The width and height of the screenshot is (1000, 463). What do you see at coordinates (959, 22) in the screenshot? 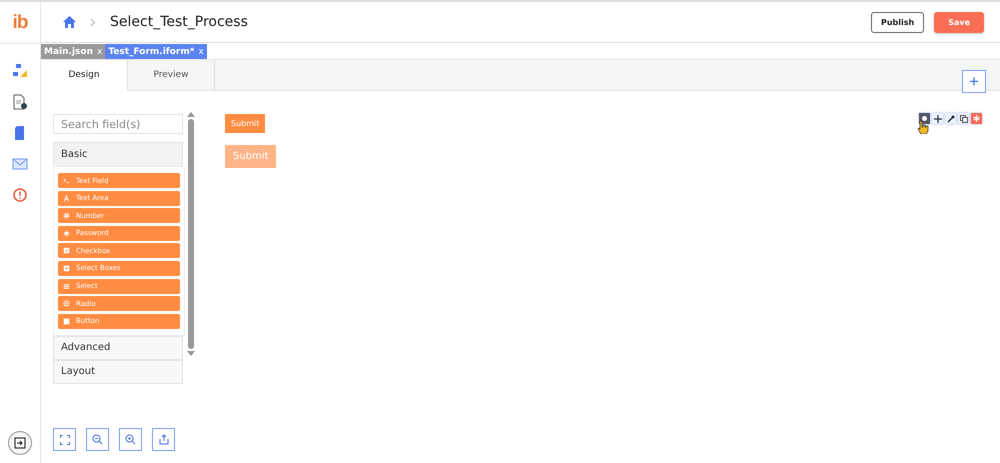
I see `save-button: Save` at bounding box center [959, 22].